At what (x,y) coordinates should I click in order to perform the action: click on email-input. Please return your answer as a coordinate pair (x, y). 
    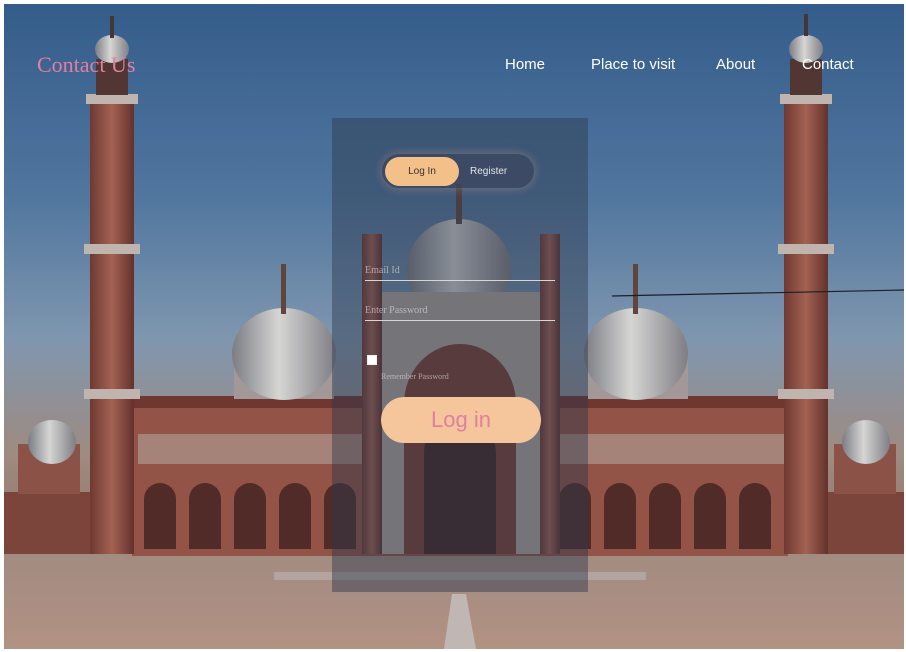
    Looking at the image, I should click on (460, 270).